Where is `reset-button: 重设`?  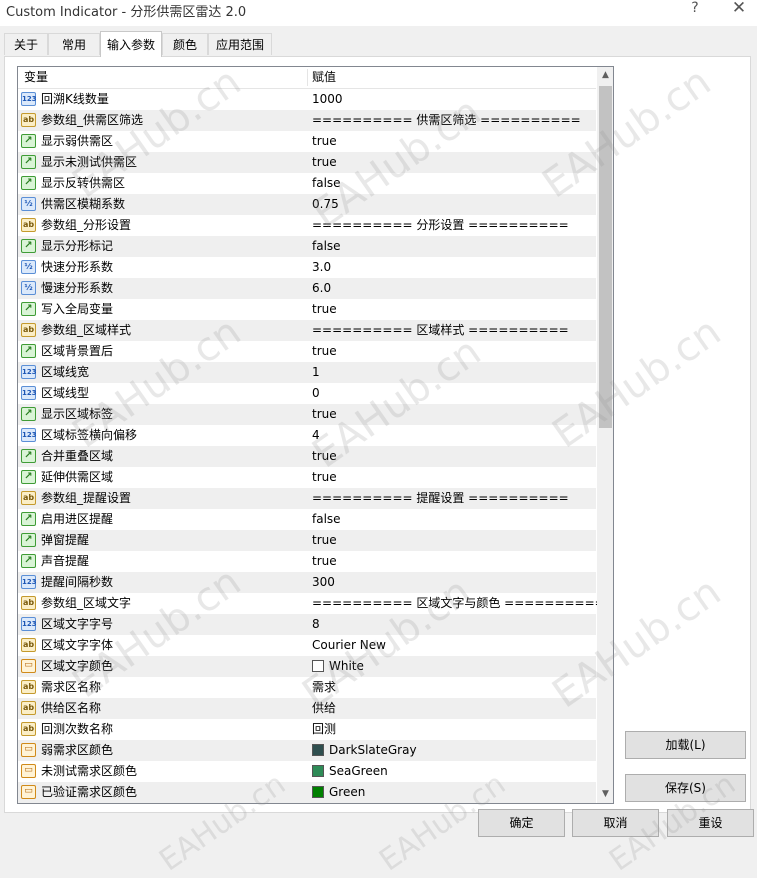 reset-button: 重设 is located at coordinates (710, 823).